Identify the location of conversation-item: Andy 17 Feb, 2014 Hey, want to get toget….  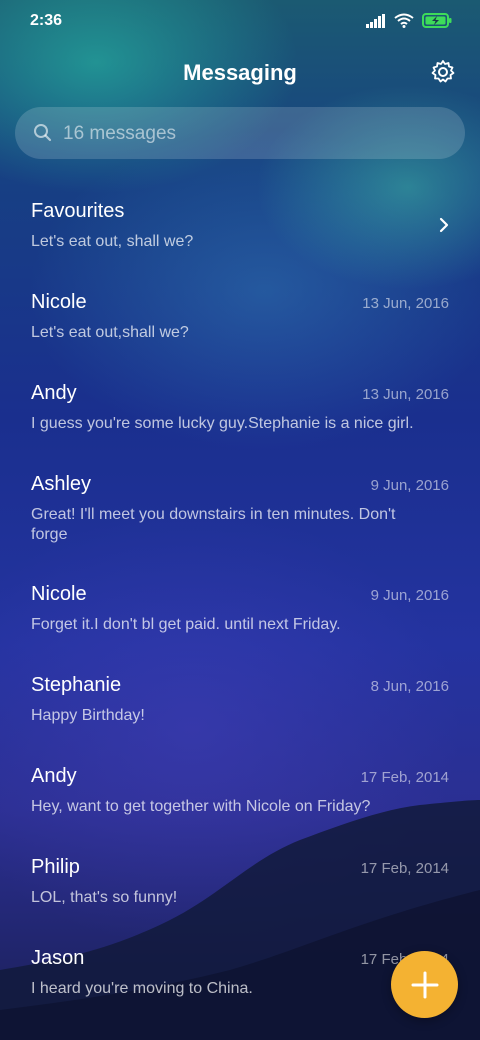
(240, 790).